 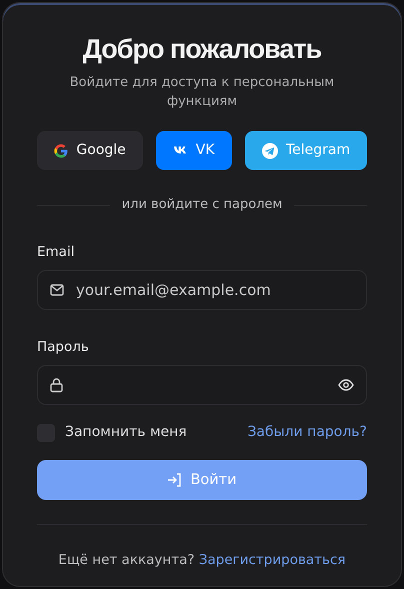 I want to click on checkbox-label: Запомнить меня, so click(x=126, y=432).